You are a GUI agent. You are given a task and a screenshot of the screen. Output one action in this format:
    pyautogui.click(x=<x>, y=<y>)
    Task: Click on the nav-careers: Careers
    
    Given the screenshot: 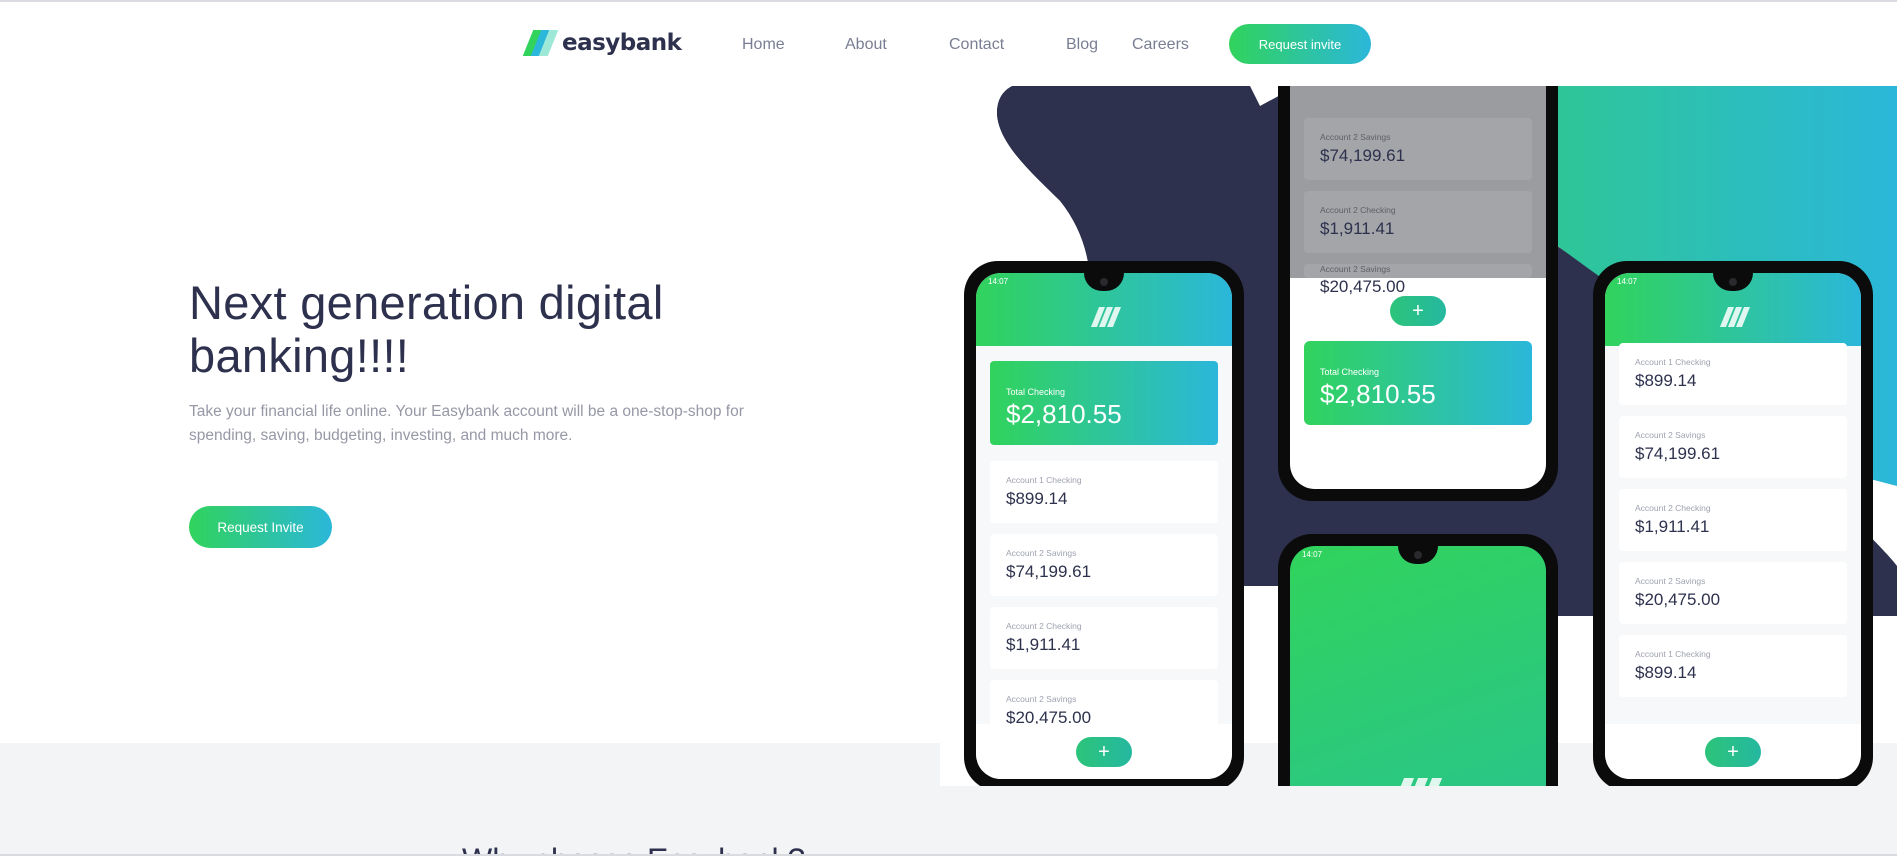 What is the action you would take?
    pyautogui.click(x=1160, y=45)
    